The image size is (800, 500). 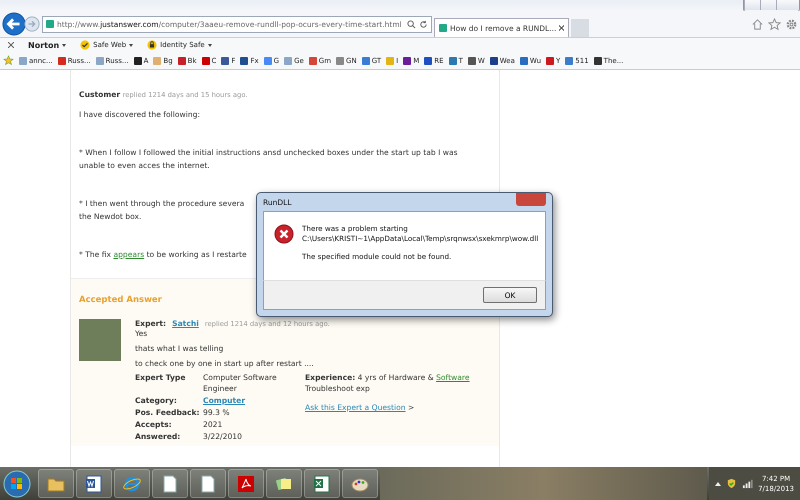 I want to click on pdf-icon, so click(x=246, y=484).